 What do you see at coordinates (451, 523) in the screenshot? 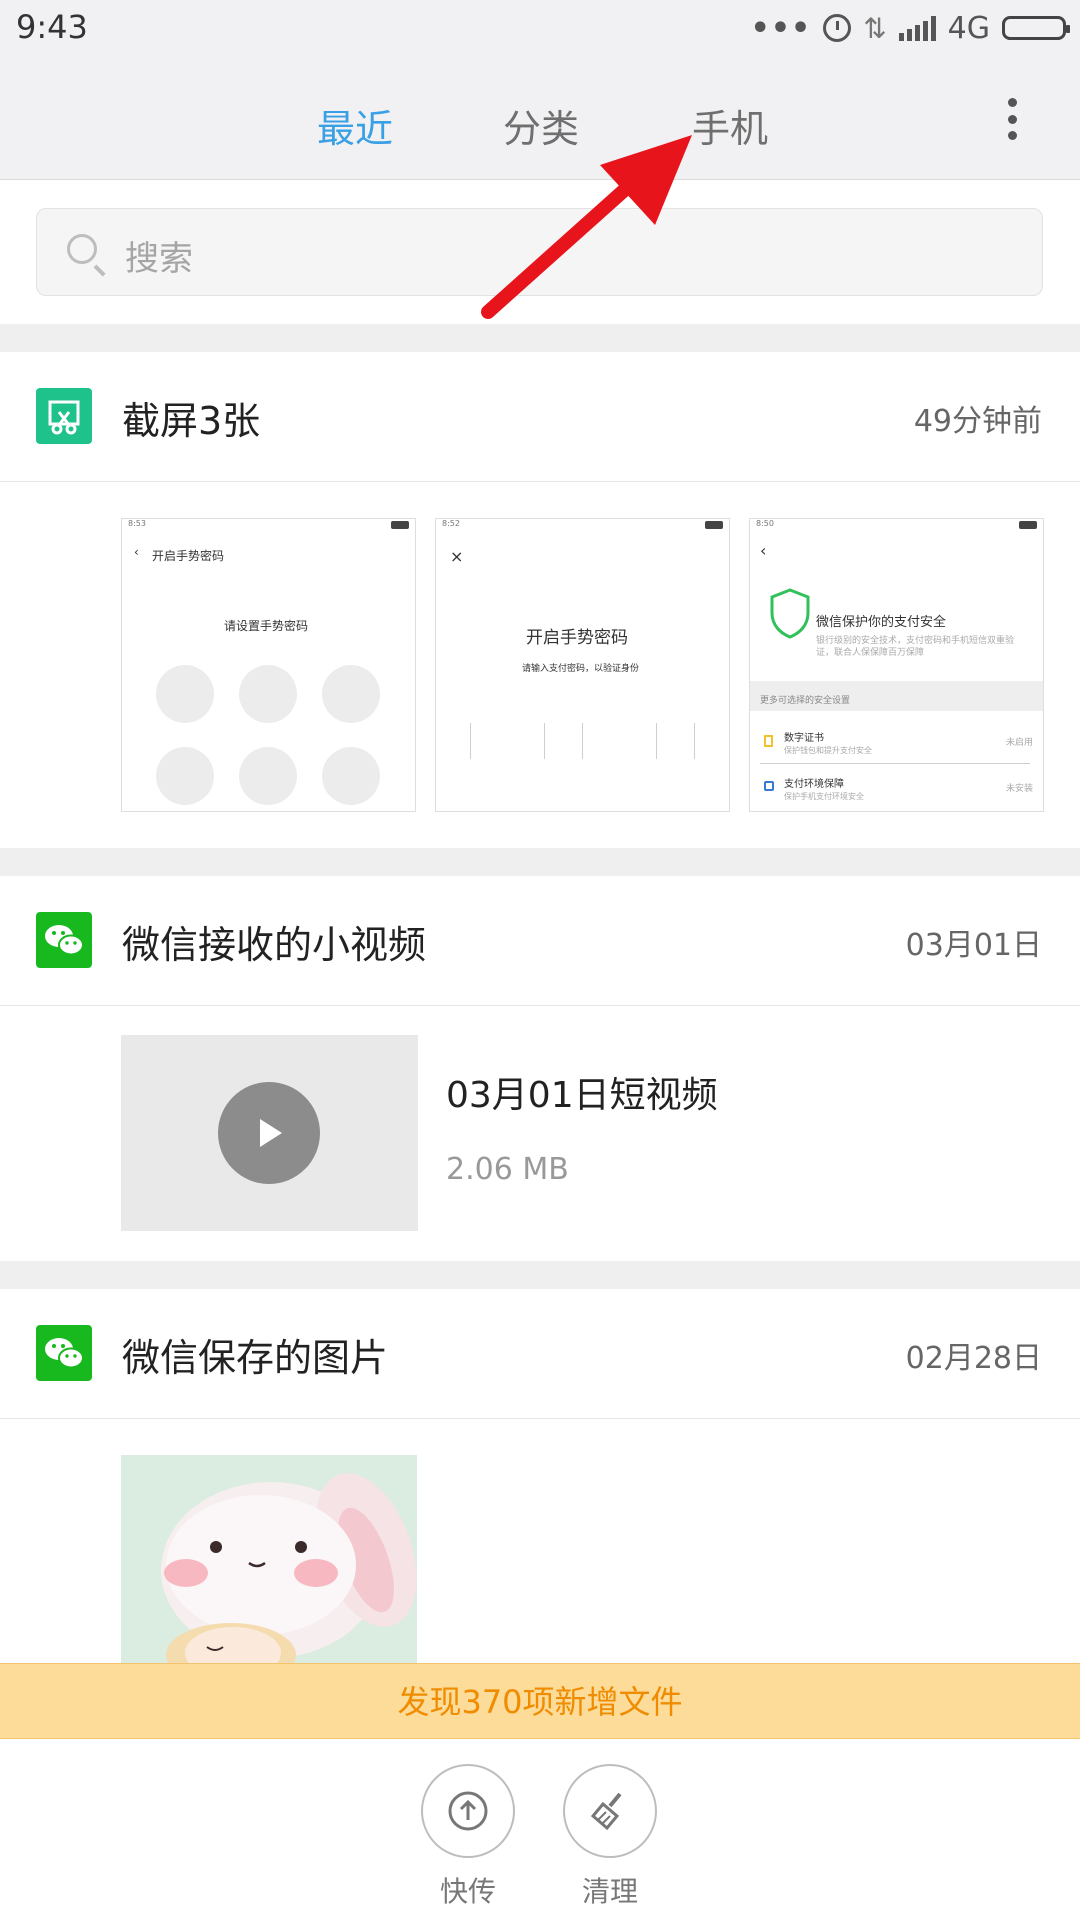
I see `thumb-time: 8:52` at bounding box center [451, 523].